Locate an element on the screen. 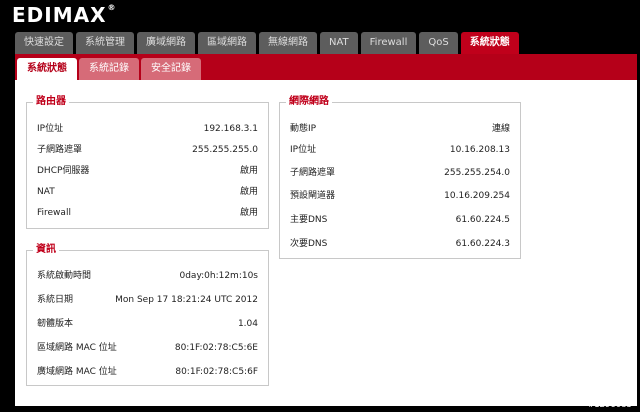 Image resolution: width=640 pixels, height=412 pixels. header: EDIMAX® is located at coordinates (320, 15).